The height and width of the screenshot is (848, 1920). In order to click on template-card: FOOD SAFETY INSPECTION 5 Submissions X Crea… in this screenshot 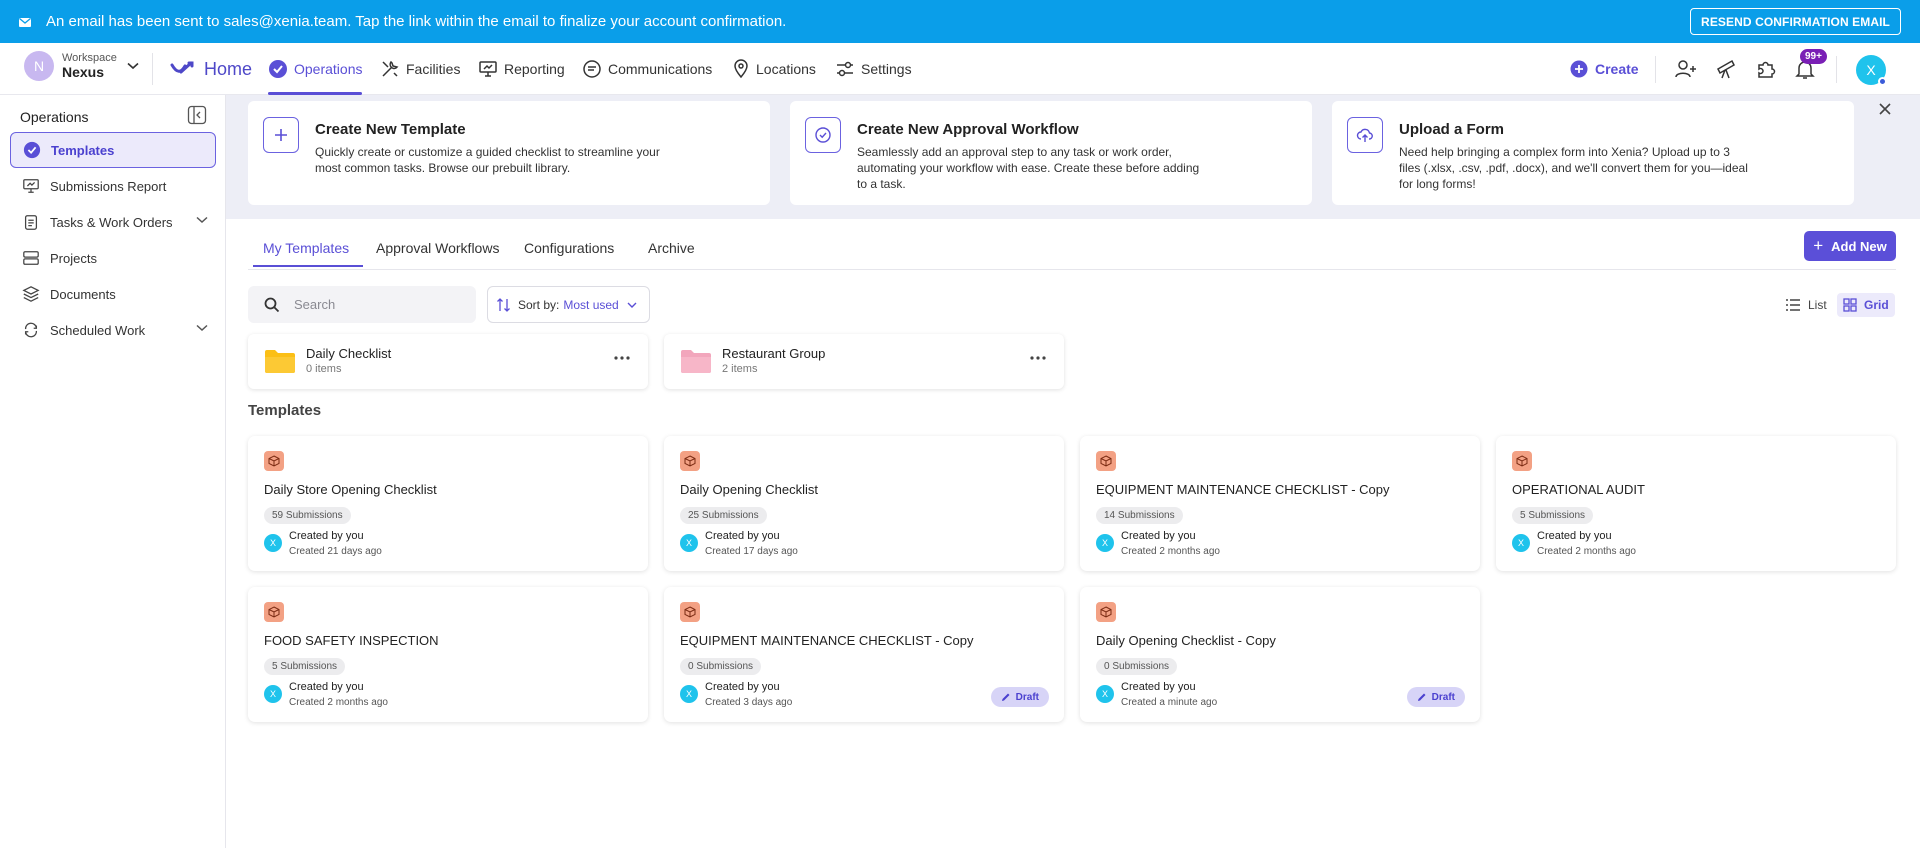, I will do `click(448, 654)`.